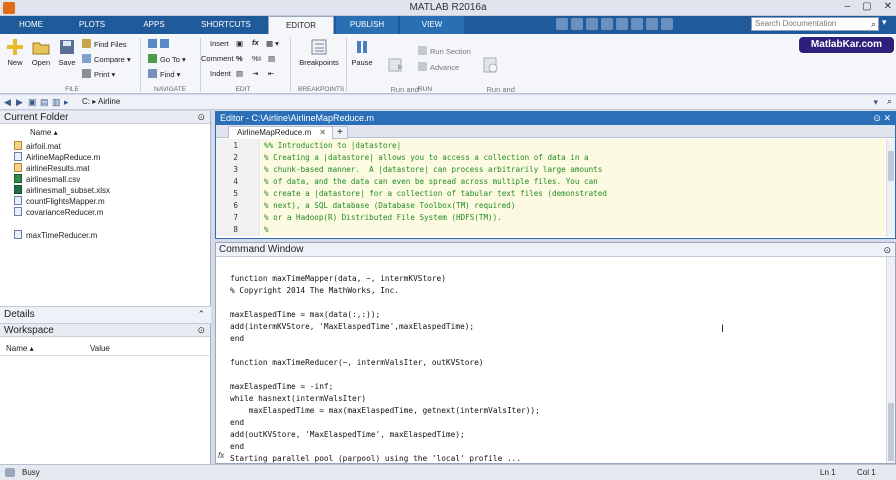 This screenshot has height=480, width=896. What do you see at coordinates (201, 330) in the screenshot?
I see `workspace-actions-icon: ⊙` at bounding box center [201, 330].